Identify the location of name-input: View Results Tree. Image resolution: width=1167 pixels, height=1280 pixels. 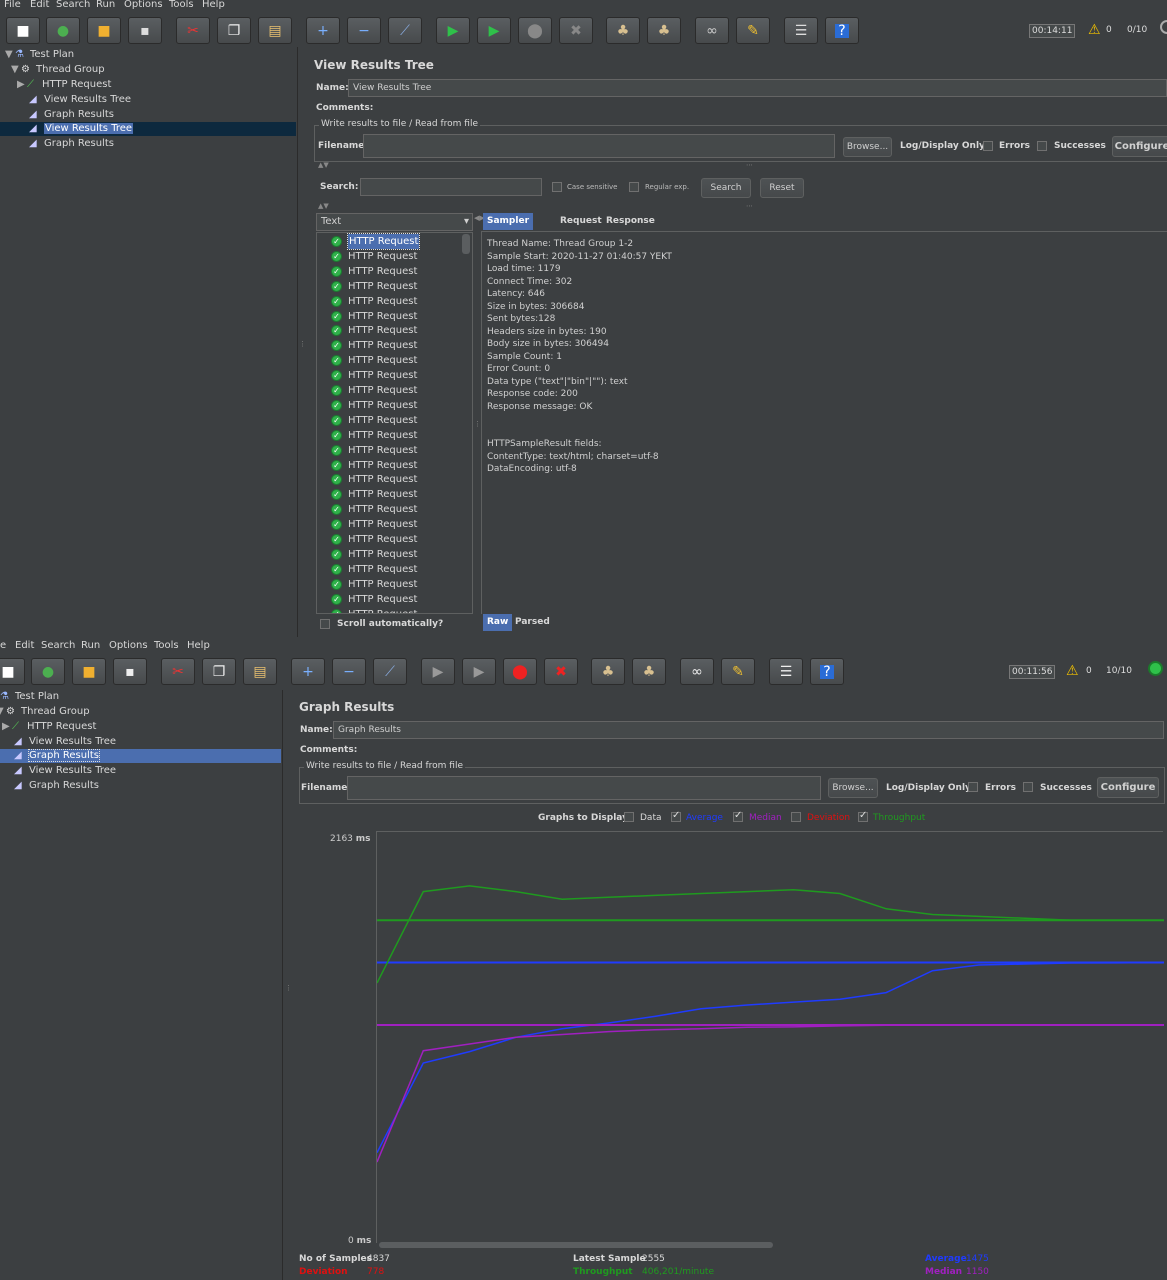
(757, 88).